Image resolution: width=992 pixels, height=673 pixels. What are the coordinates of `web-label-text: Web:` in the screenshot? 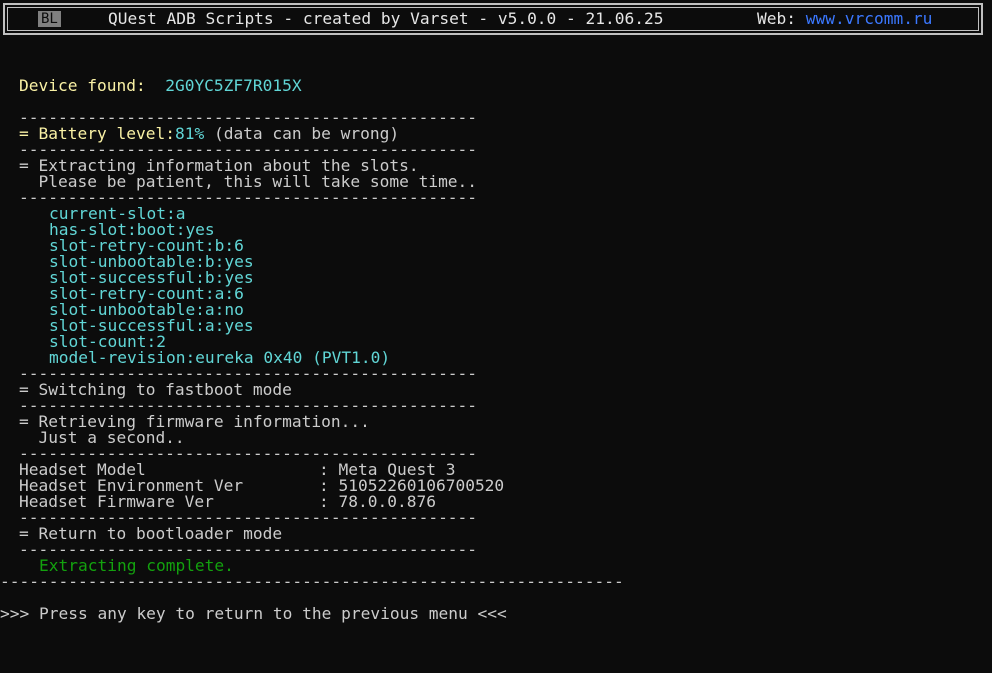 It's located at (781, 18).